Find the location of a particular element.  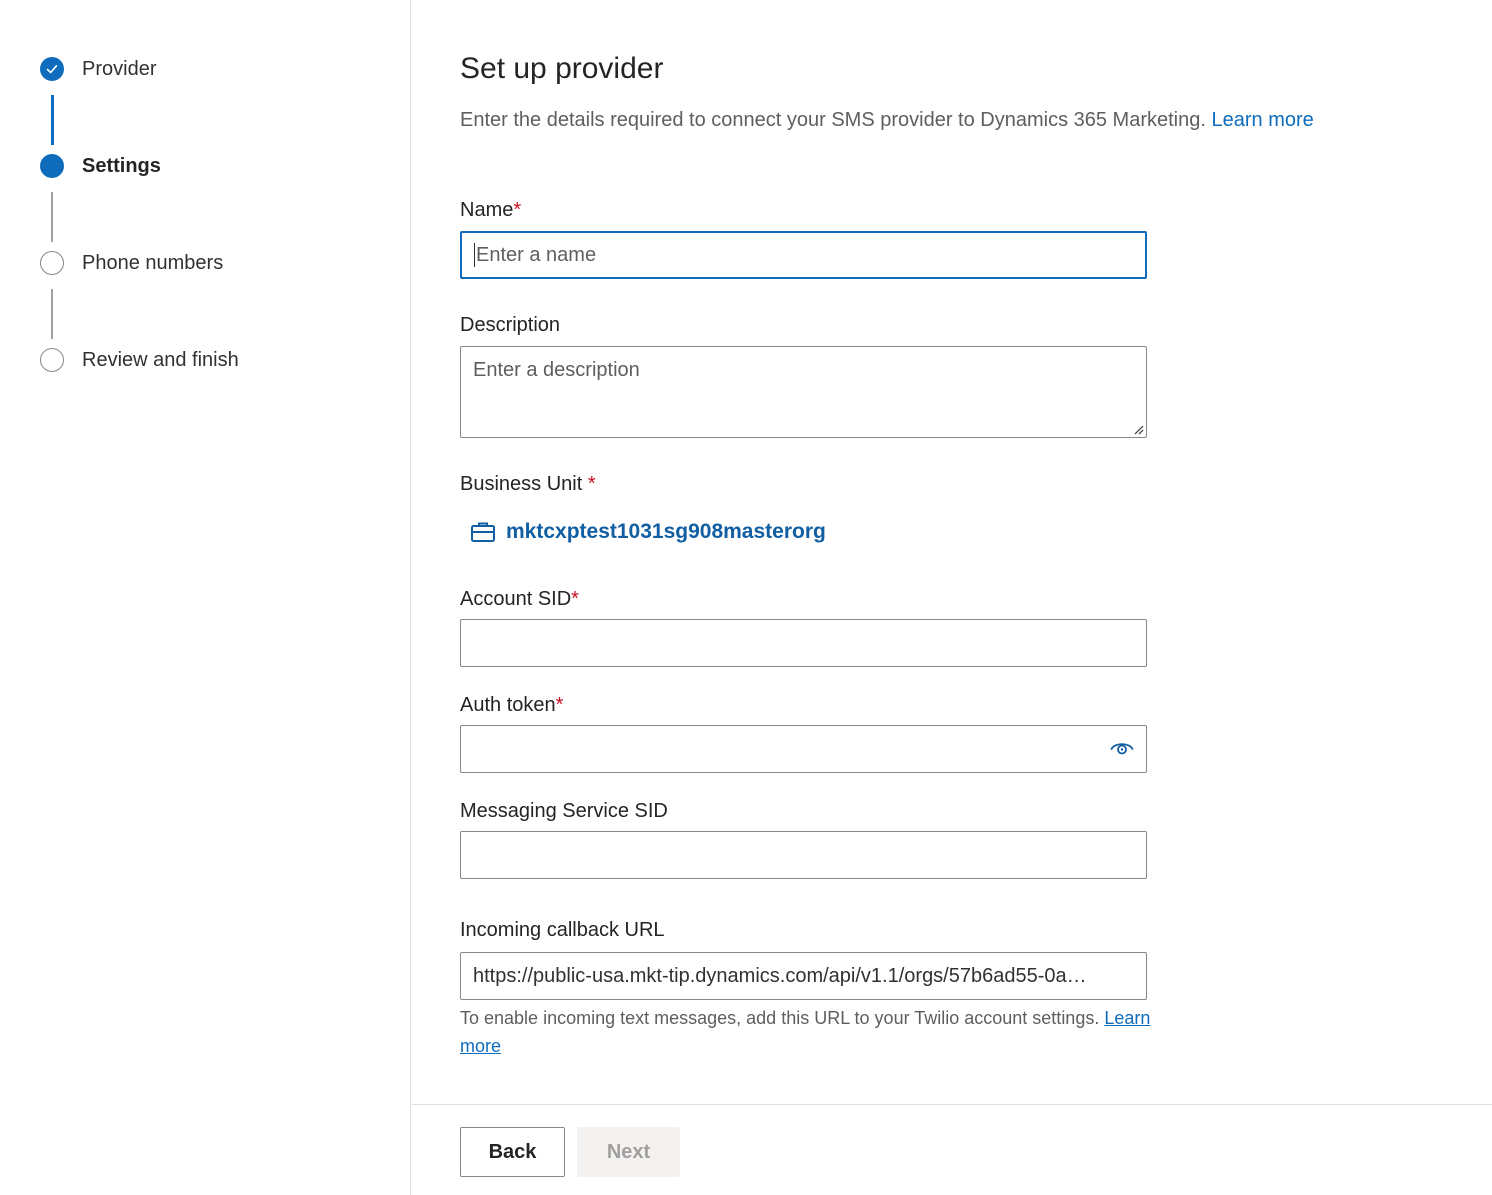

business-unit-label: Business Unit * is located at coordinates (528, 484).